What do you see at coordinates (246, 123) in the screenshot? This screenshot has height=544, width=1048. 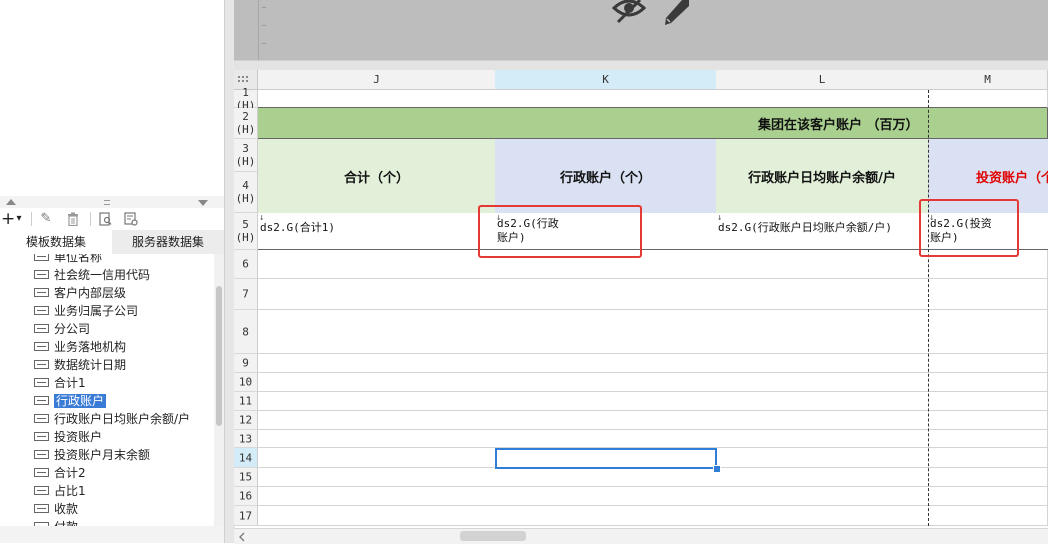 I see `row-header: 2 (H)` at bounding box center [246, 123].